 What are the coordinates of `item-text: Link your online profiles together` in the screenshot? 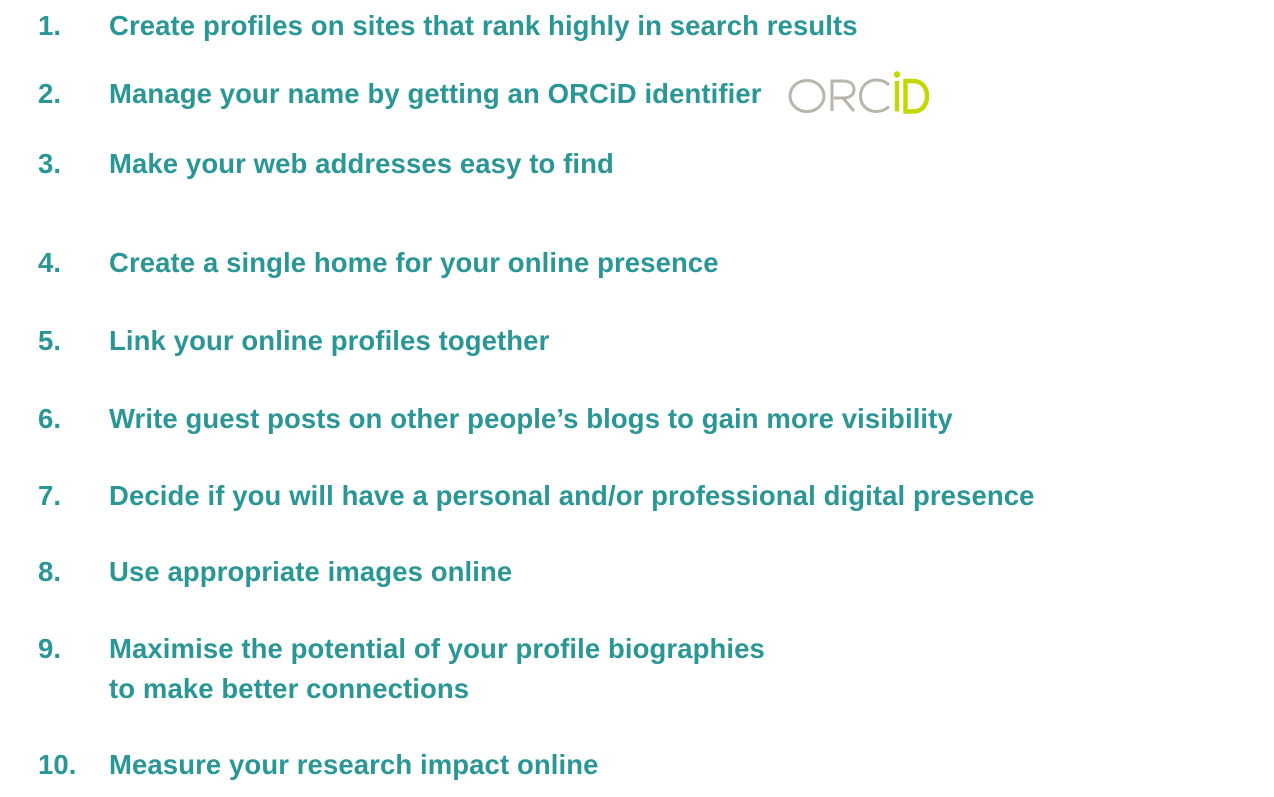 It's located at (329, 340).